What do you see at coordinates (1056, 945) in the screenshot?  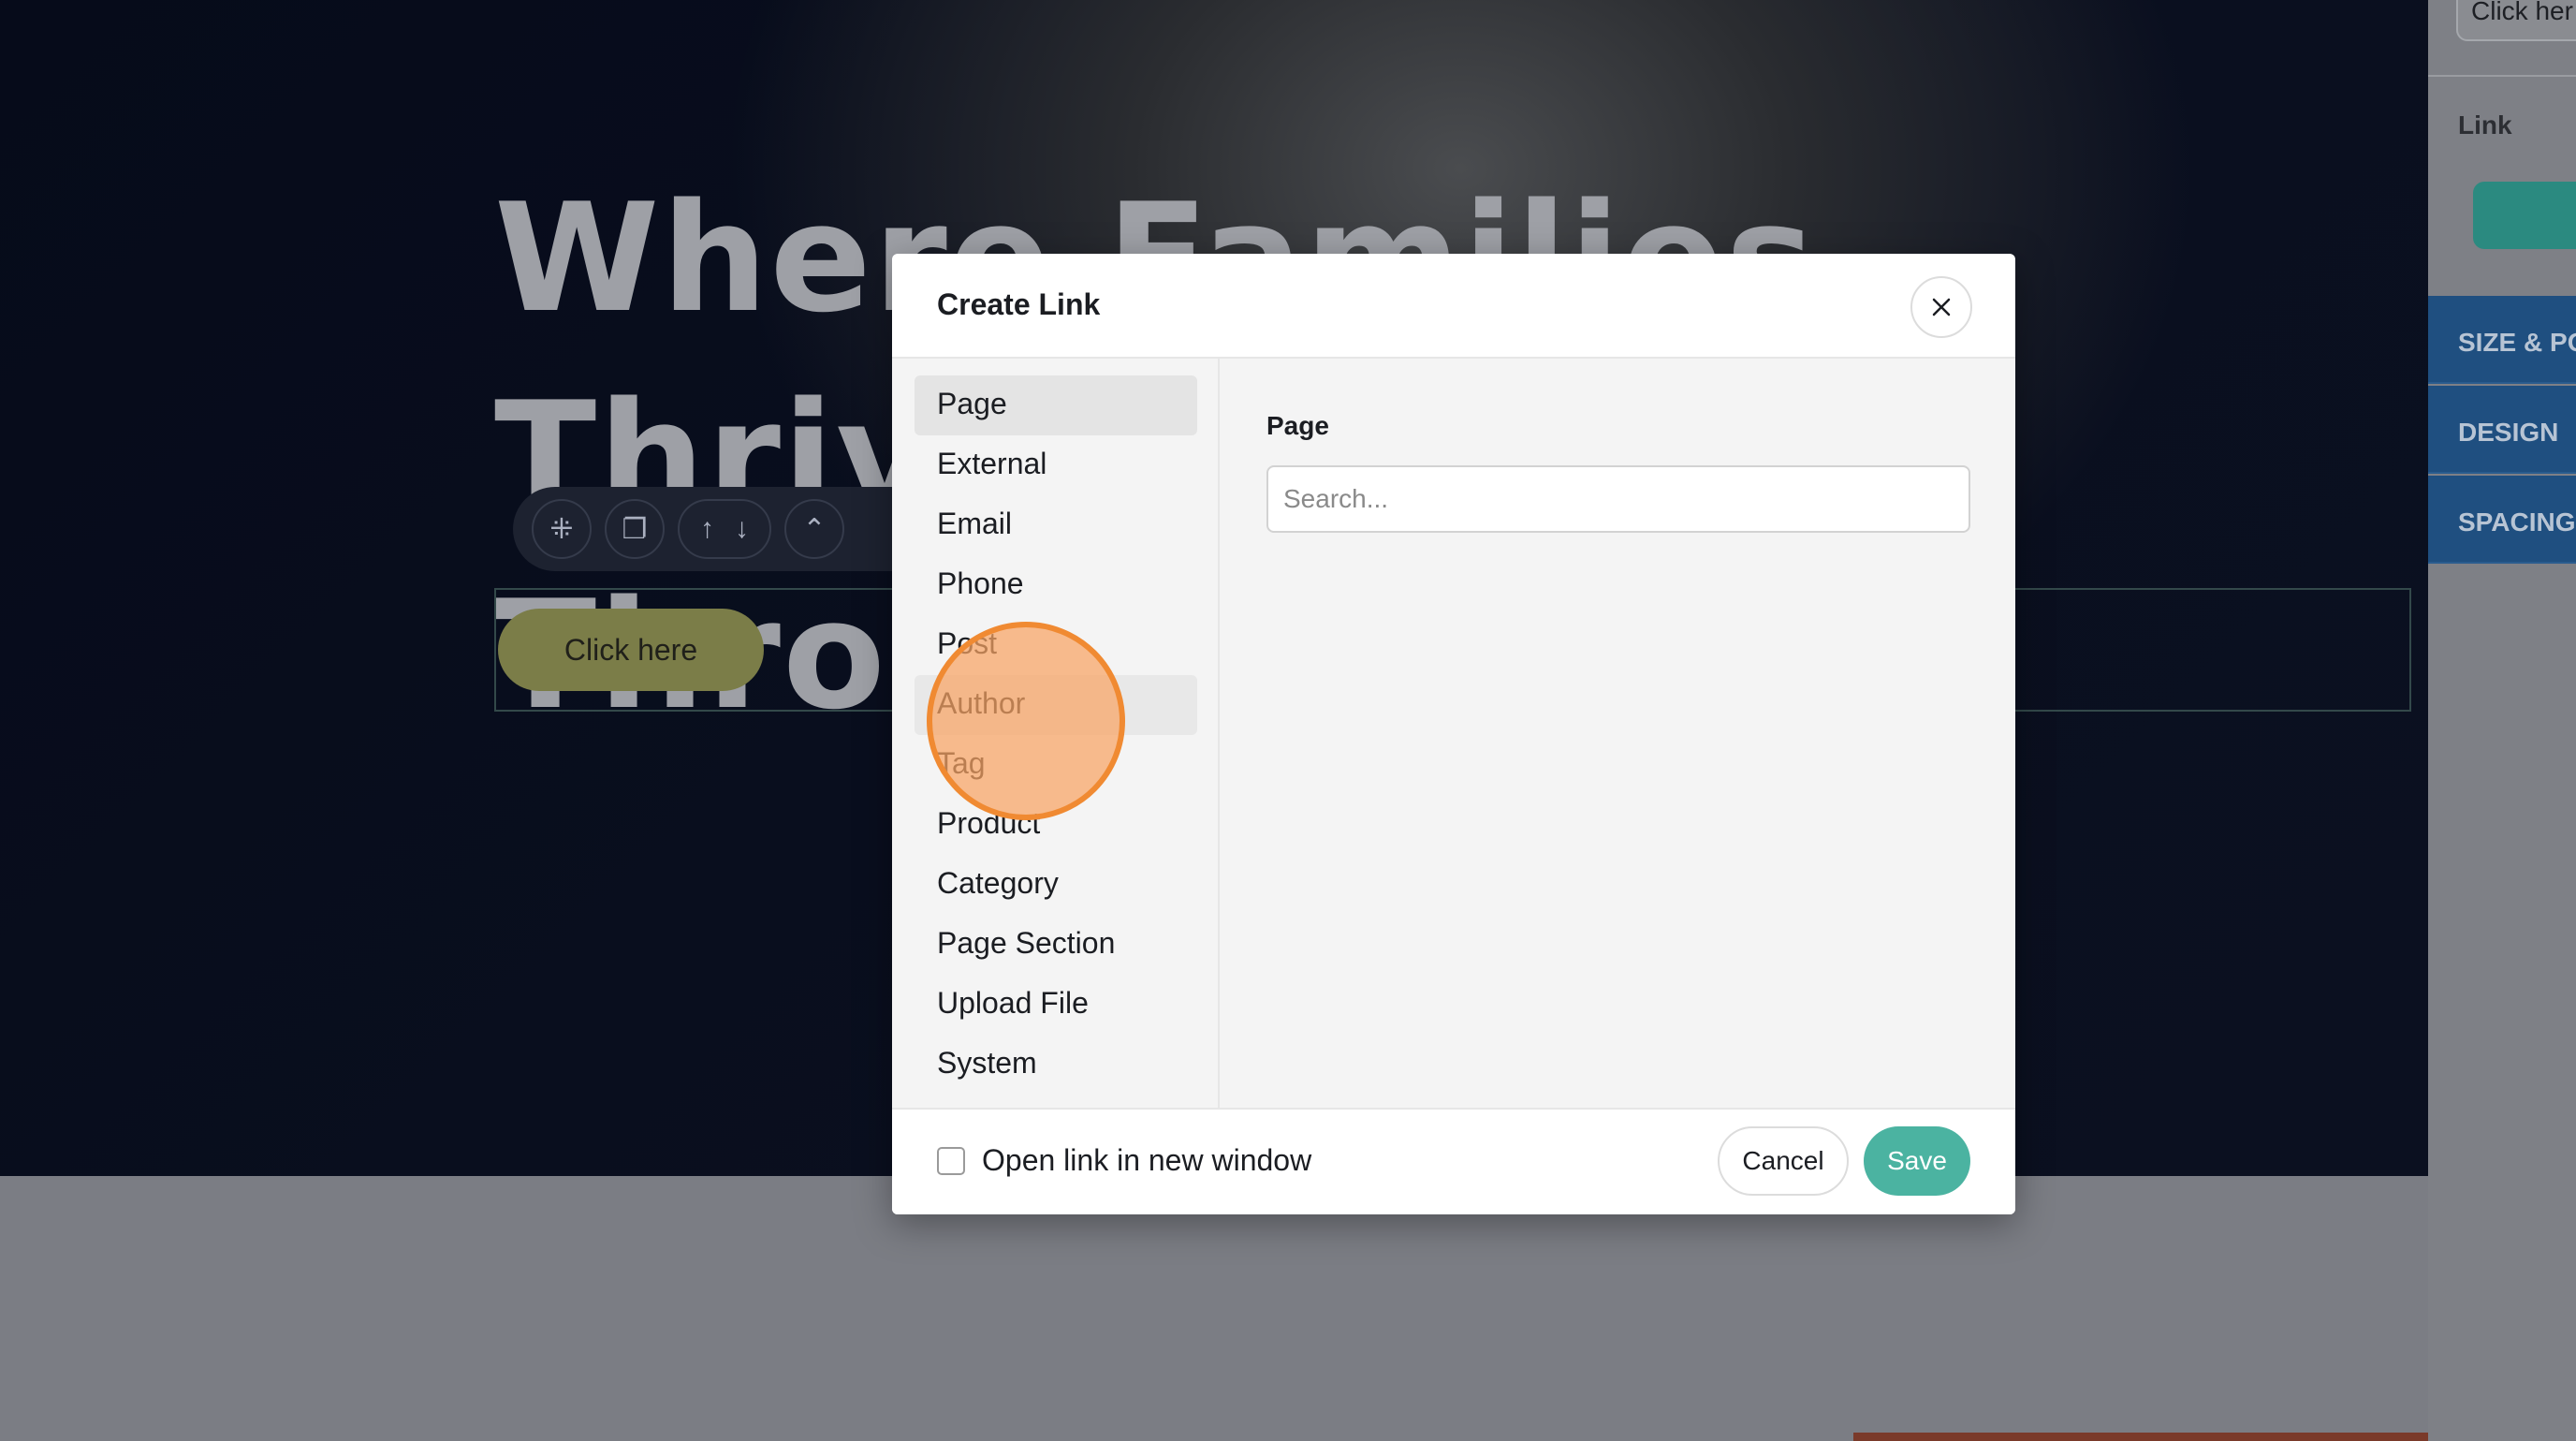 I see `link-type-page-section: Page Section` at bounding box center [1056, 945].